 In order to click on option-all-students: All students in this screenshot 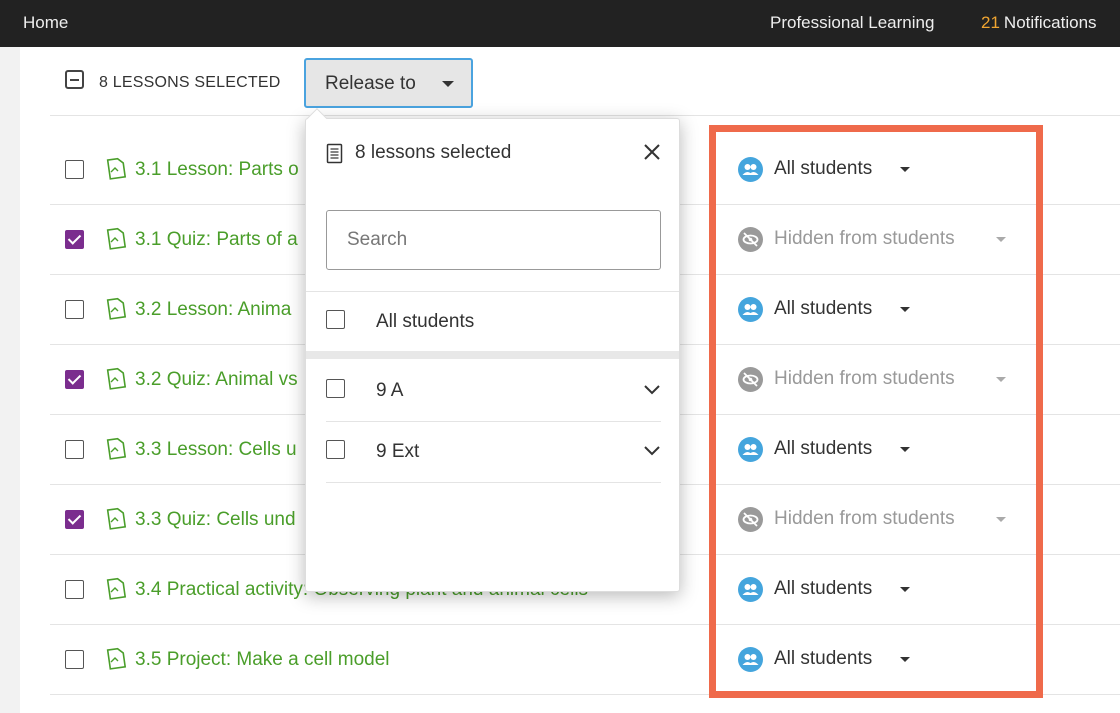, I will do `click(493, 322)`.